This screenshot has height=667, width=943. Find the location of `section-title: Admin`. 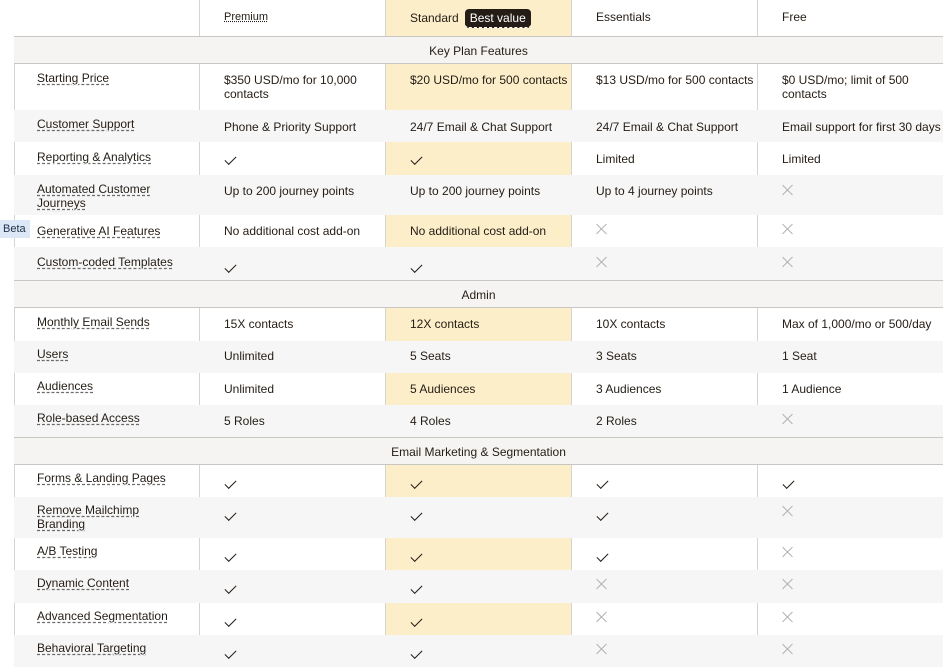

section-title: Admin is located at coordinates (478, 295).